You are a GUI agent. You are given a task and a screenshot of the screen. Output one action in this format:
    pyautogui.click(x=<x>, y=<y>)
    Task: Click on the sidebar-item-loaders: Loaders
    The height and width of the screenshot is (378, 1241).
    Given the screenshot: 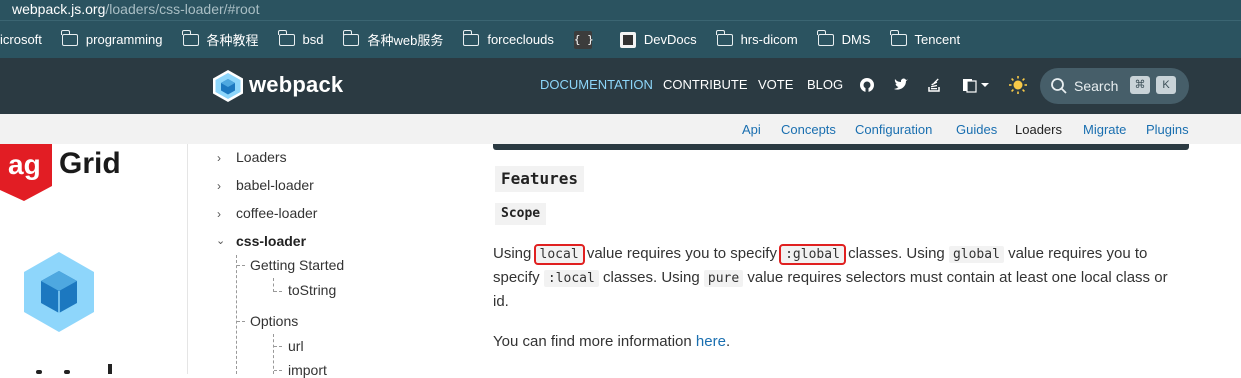 What is the action you would take?
    pyautogui.click(x=261, y=157)
    